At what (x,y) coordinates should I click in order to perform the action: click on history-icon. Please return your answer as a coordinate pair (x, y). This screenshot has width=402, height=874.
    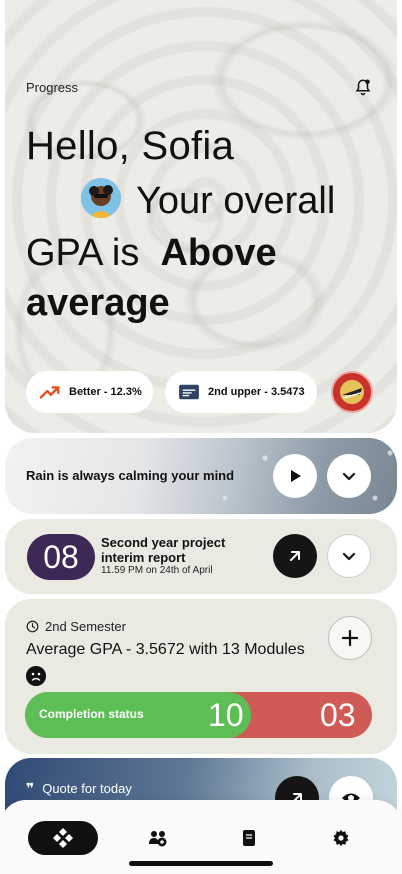
    Looking at the image, I should click on (32, 626).